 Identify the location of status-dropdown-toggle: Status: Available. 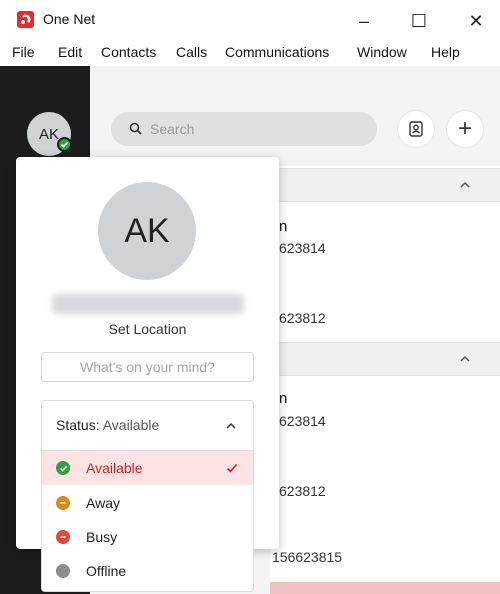
(107, 425).